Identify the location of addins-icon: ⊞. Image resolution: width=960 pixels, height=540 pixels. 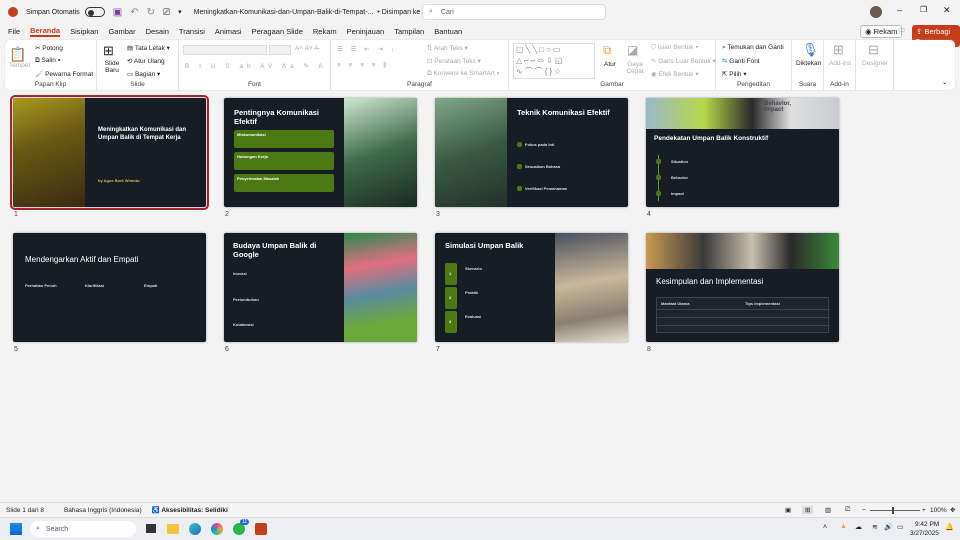
(838, 50).